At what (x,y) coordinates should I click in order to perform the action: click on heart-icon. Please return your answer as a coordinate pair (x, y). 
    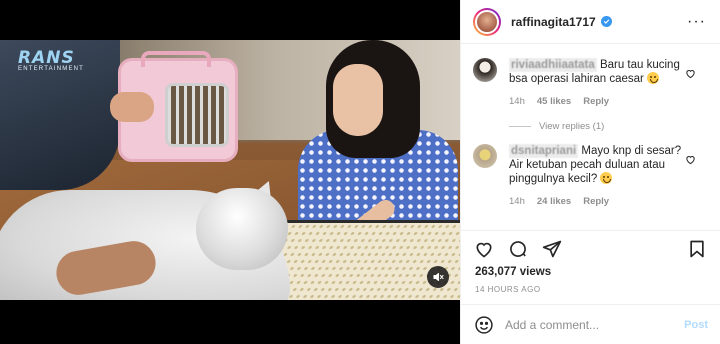
    Looking at the image, I should click on (484, 249).